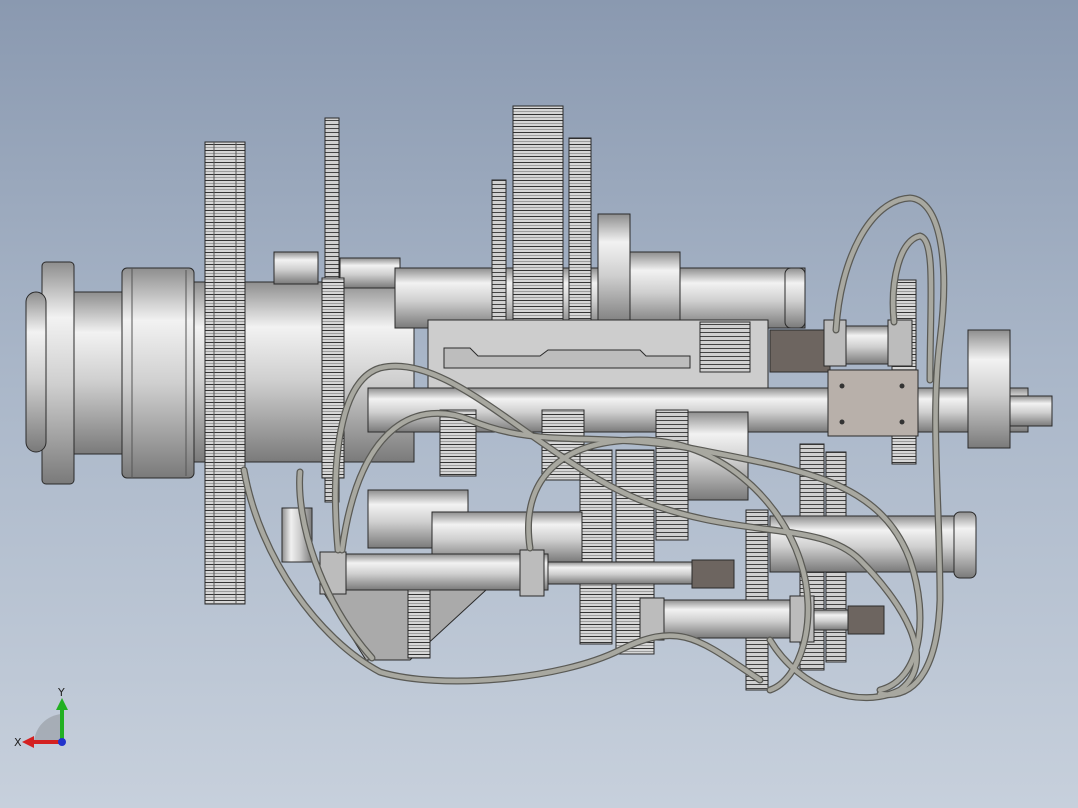 Image resolution: width=1078 pixels, height=808 pixels. Describe the element at coordinates (62, 742) in the screenshot. I see `z-axis-point` at that location.